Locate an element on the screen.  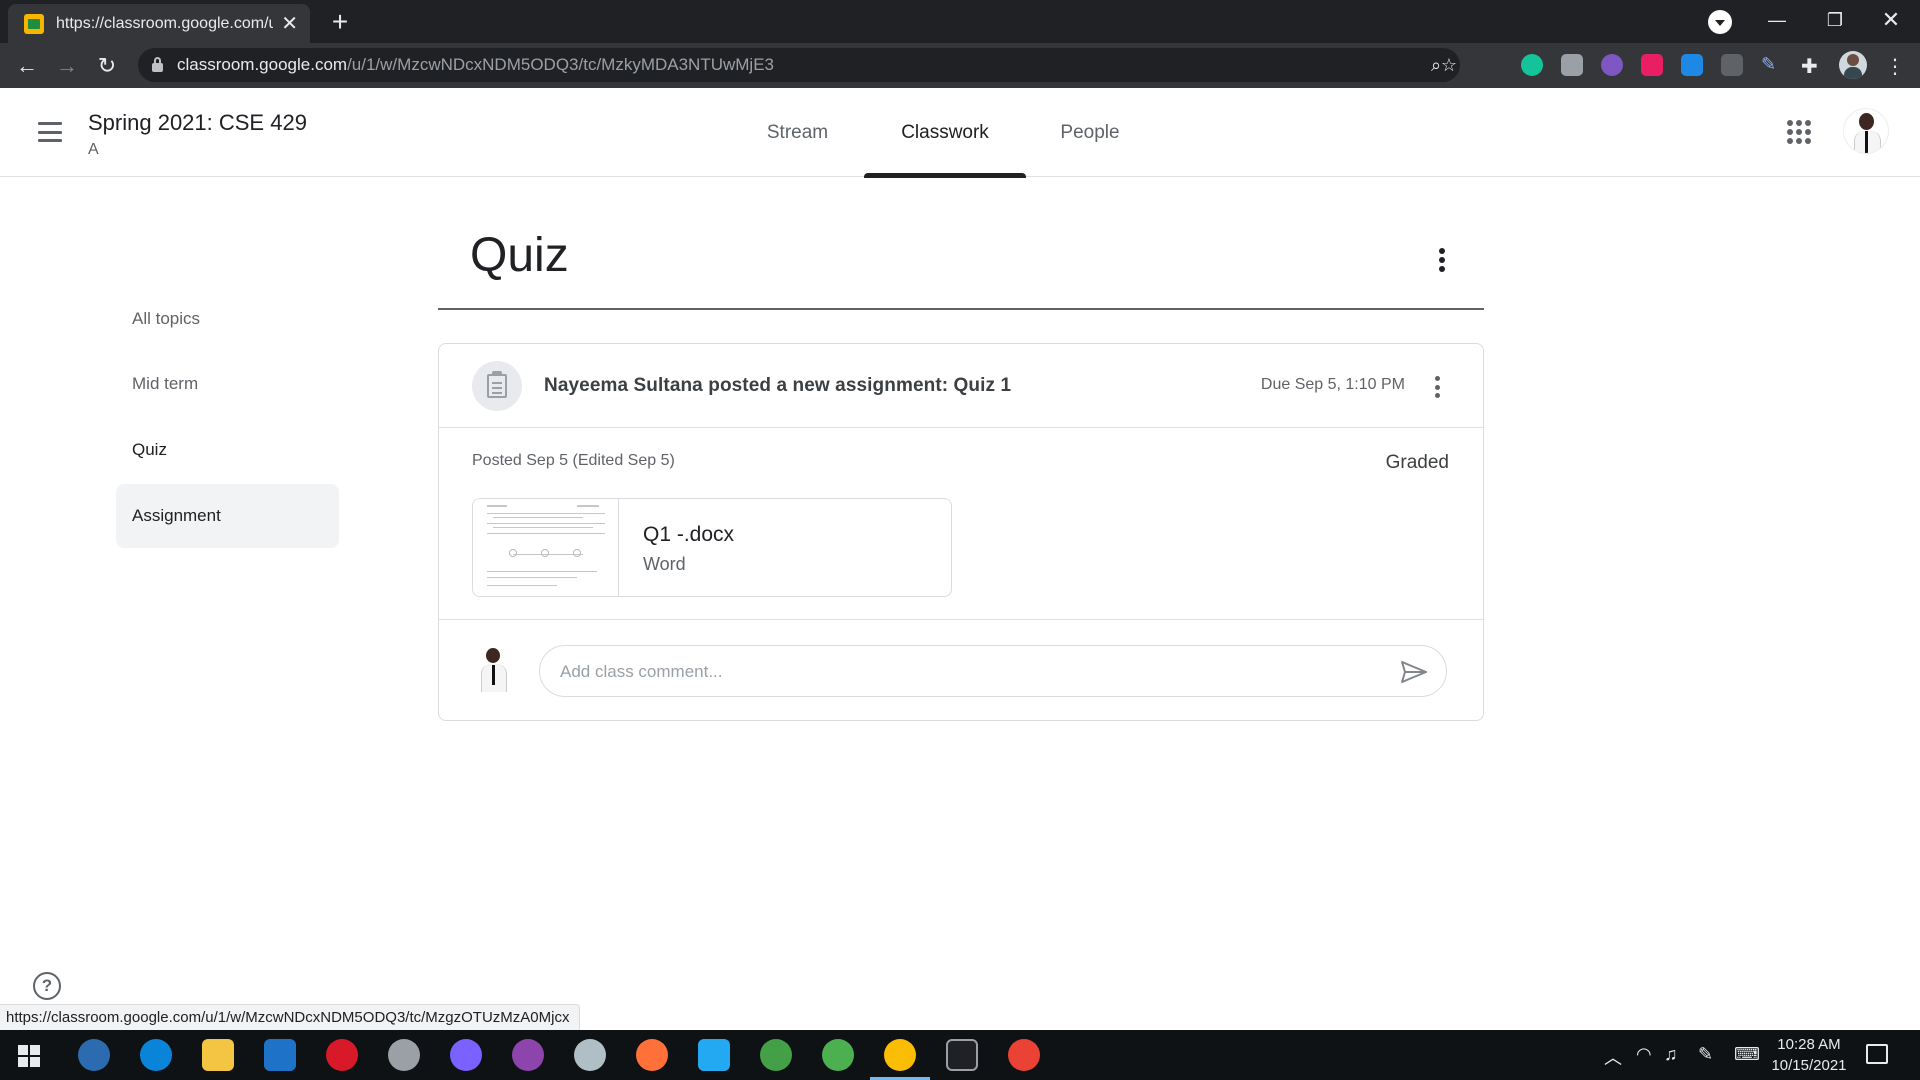
vscode-icon is located at coordinates (714, 1055).